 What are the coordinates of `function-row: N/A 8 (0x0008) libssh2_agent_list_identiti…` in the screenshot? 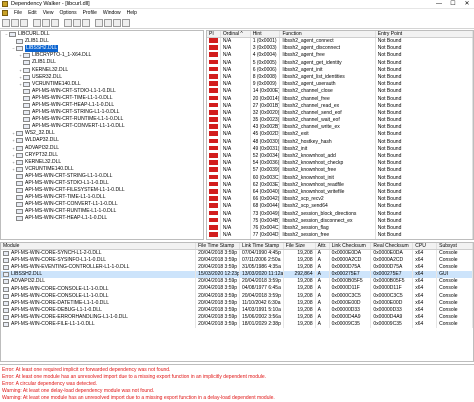 It's located at (340, 77).